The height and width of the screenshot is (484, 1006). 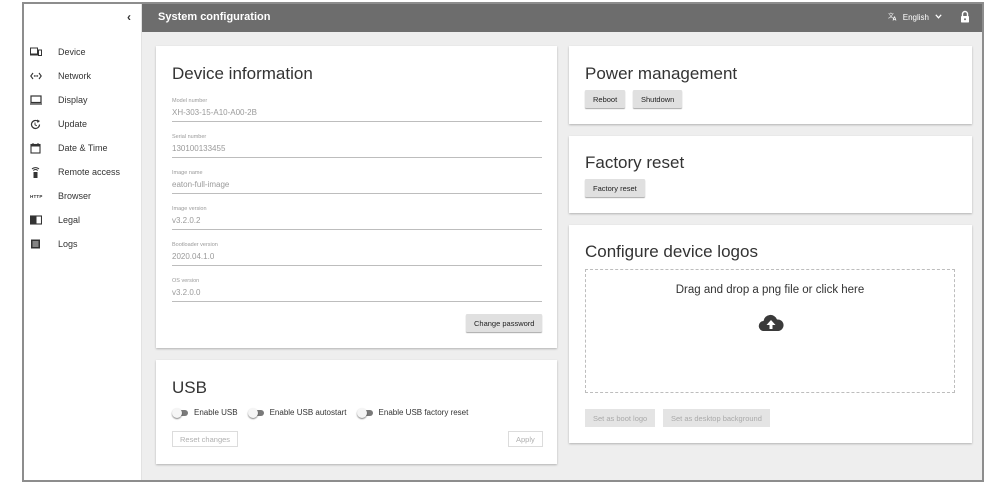 What do you see at coordinates (357, 290) in the screenshot?
I see `os-version-field: OS version v3.2.0.0` at bounding box center [357, 290].